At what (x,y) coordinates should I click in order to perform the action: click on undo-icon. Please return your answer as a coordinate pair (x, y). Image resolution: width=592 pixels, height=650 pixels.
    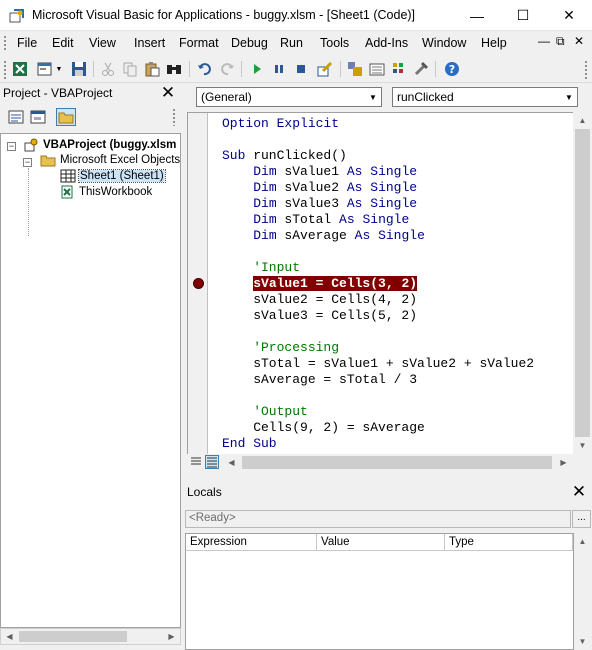
    Looking at the image, I should click on (205, 69).